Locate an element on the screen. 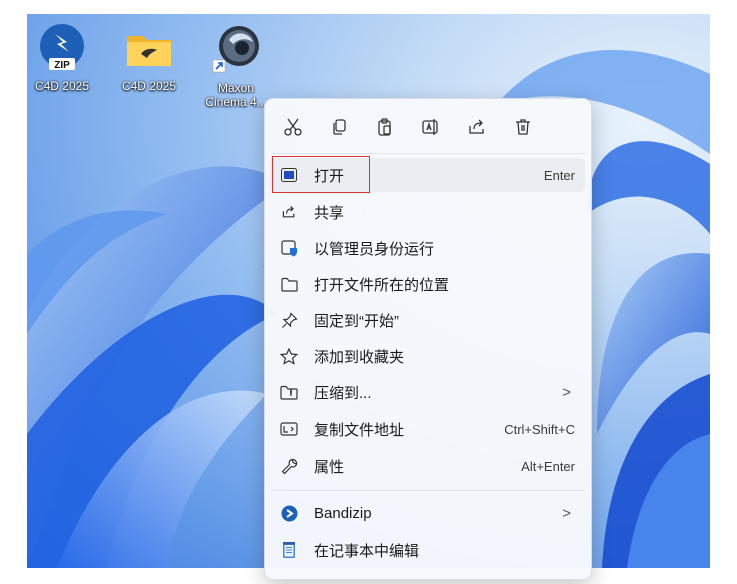  copy-button is located at coordinates (339, 127).